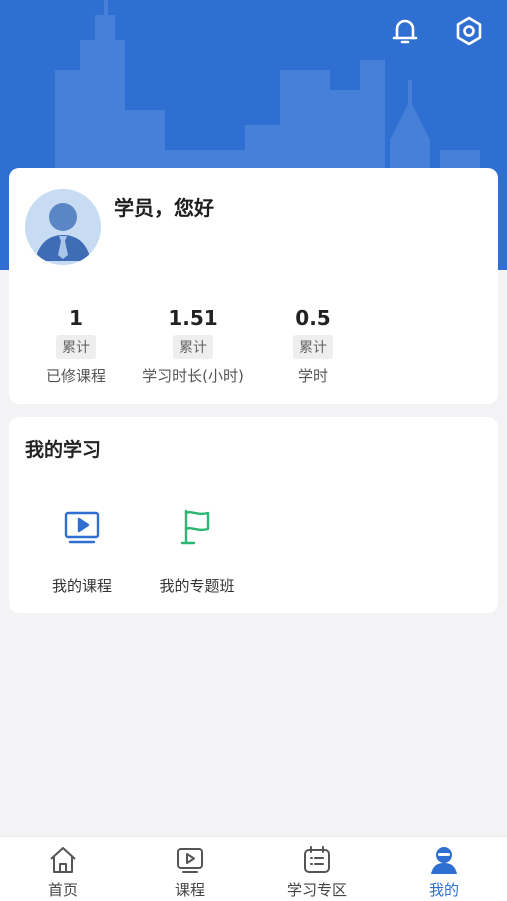  What do you see at coordinates (62, 890) in the screenshot?
I see `tab-label: 首页` at bounding box center [62, 890].